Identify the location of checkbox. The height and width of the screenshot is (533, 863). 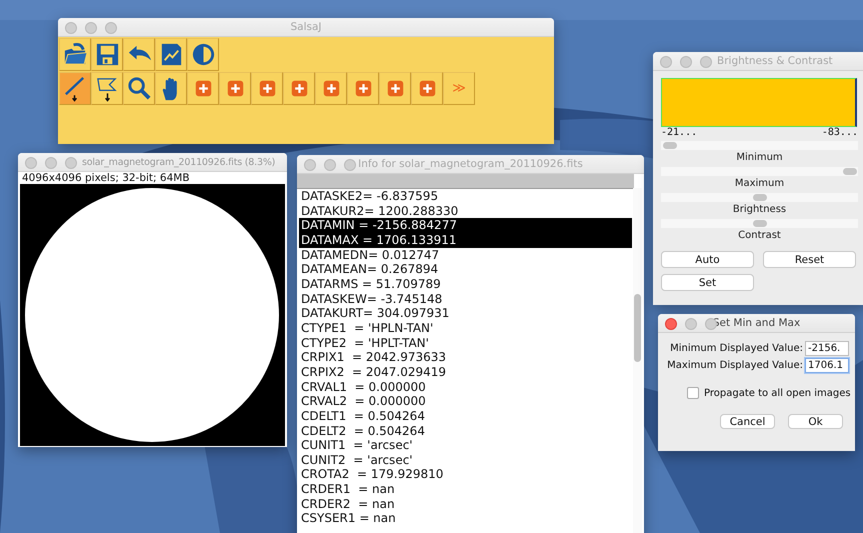
(693, 393).